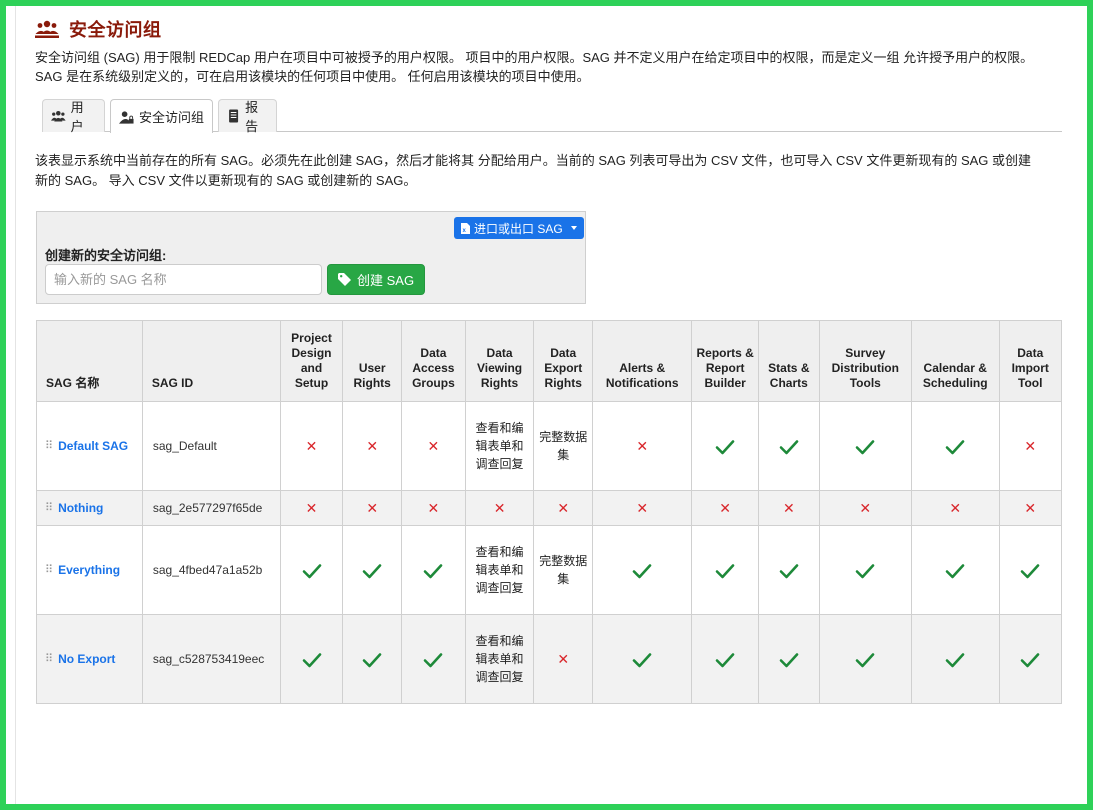 This screenshot has width=1093, height=810. Describe the element at coordinates (376, 279) in the screenshot. I see `create-sag-button: 创建 SAG` at that location.